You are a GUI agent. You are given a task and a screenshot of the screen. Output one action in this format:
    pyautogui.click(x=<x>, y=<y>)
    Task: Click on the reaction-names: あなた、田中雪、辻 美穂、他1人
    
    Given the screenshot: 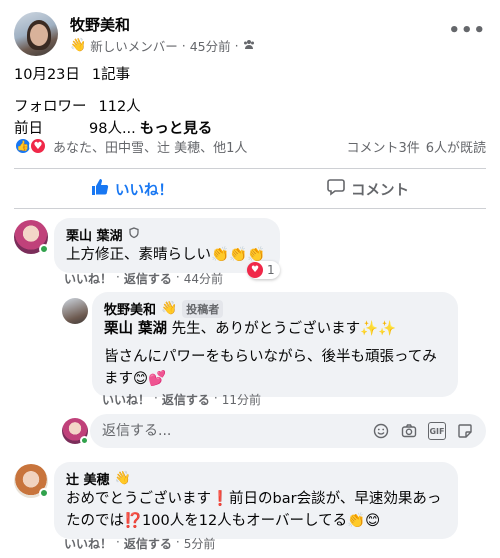 What is the action you would take?
    pyautogui.click(x=199, y=146)
    